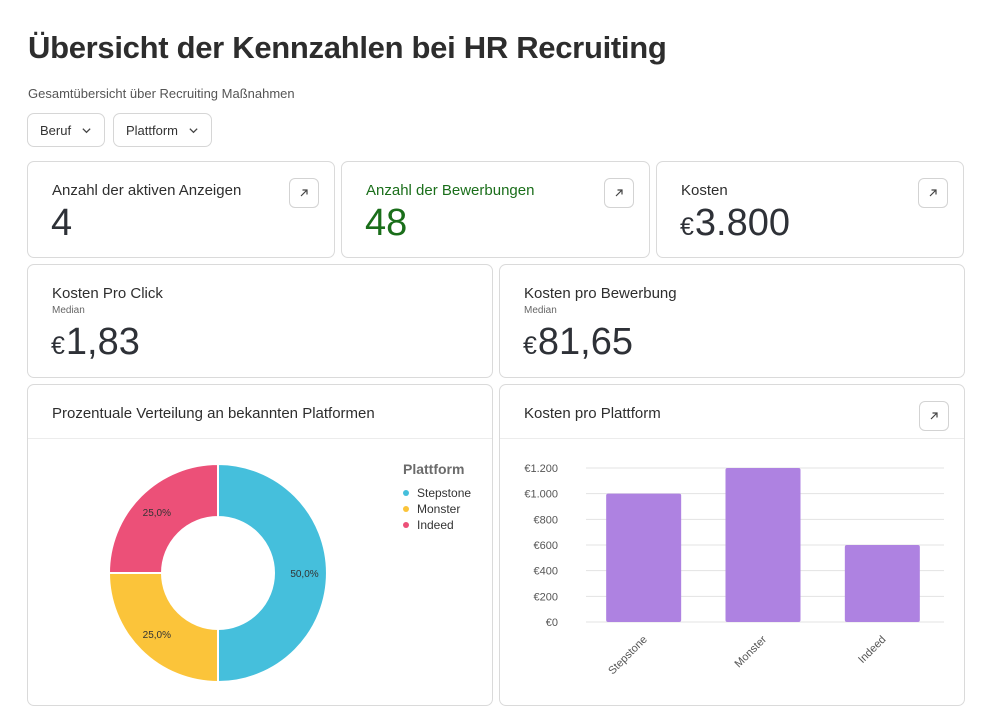 This screenshot has width=982, height=711. I want to click on filter-plattform-label: Plattform, so click(152, 130).